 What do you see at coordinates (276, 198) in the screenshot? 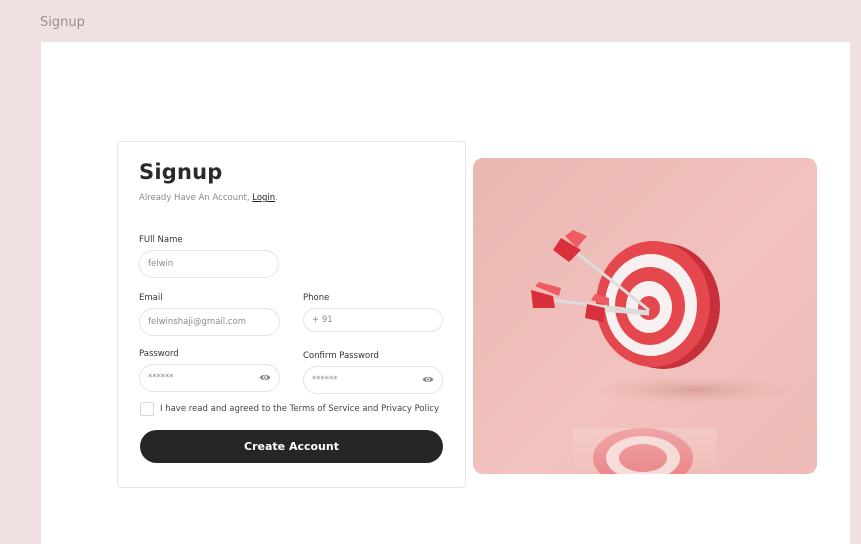
I see `login-prompt-suffix: .` at bounding box center [276, 198].